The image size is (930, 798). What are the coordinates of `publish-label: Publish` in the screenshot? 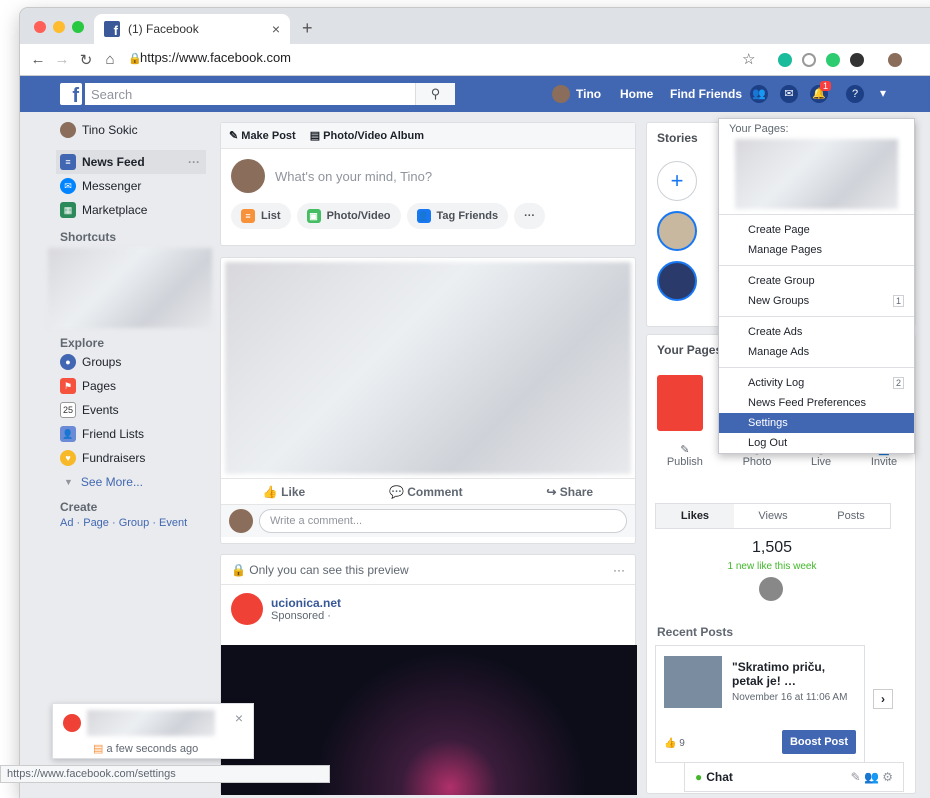 It's located at (684, 462).